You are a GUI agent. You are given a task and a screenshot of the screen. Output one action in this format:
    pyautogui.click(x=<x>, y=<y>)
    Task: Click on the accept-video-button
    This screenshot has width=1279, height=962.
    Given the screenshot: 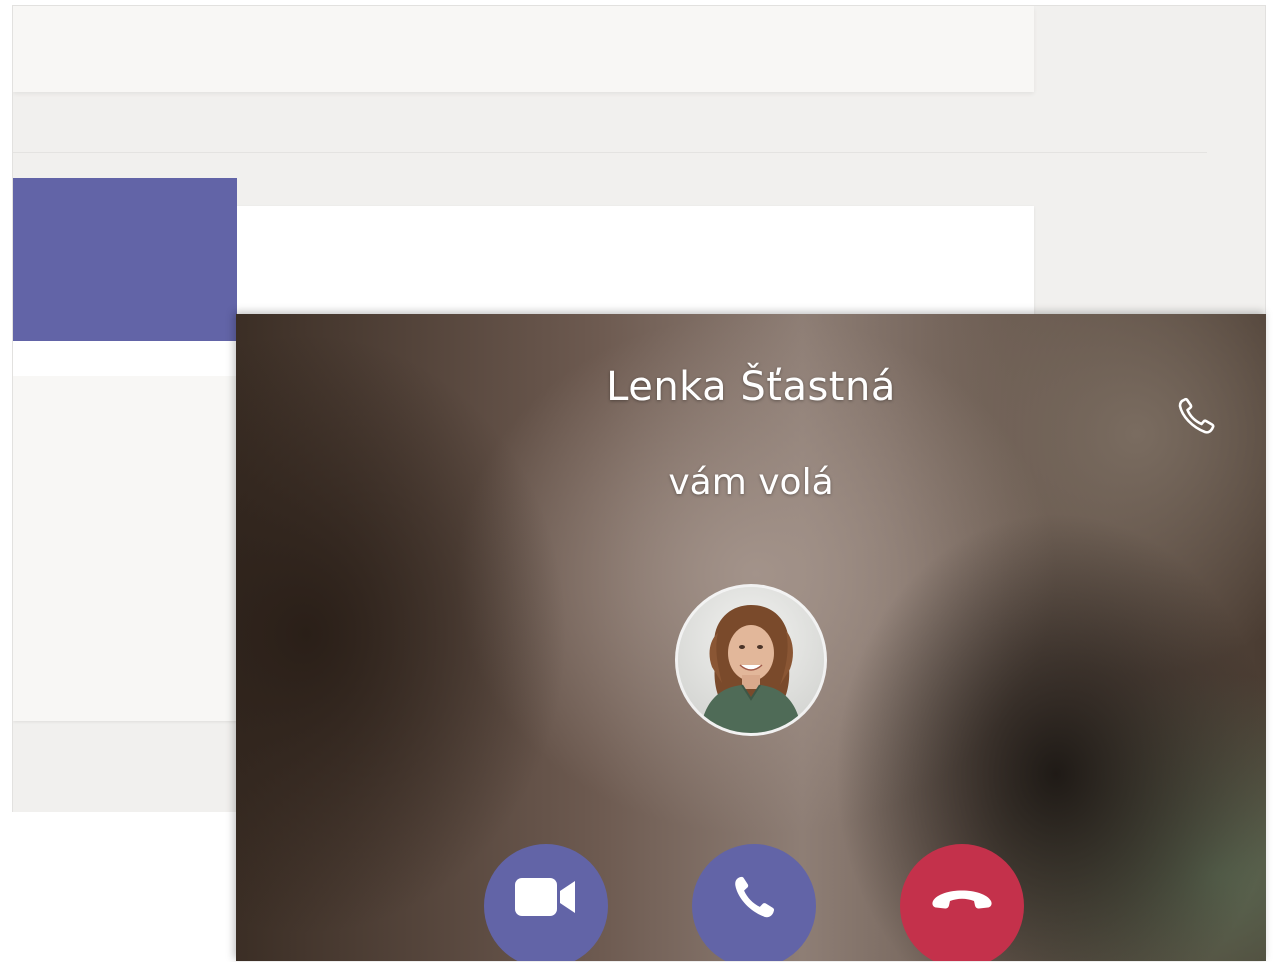 What is the action you would take?
    pyautogui.click(x=546, y=902)
    